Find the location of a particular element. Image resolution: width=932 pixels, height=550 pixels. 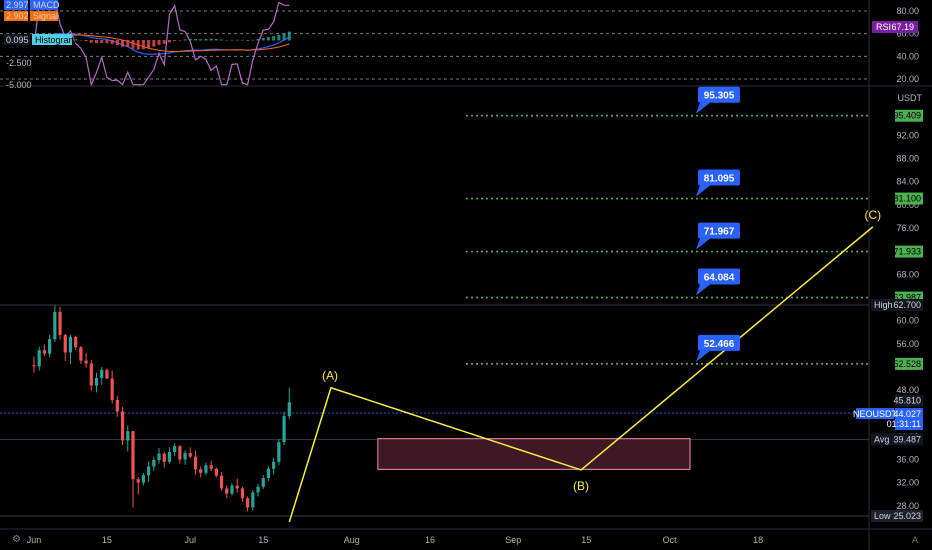

histogram-value: 0.095 is located at coordinates (17, 40).